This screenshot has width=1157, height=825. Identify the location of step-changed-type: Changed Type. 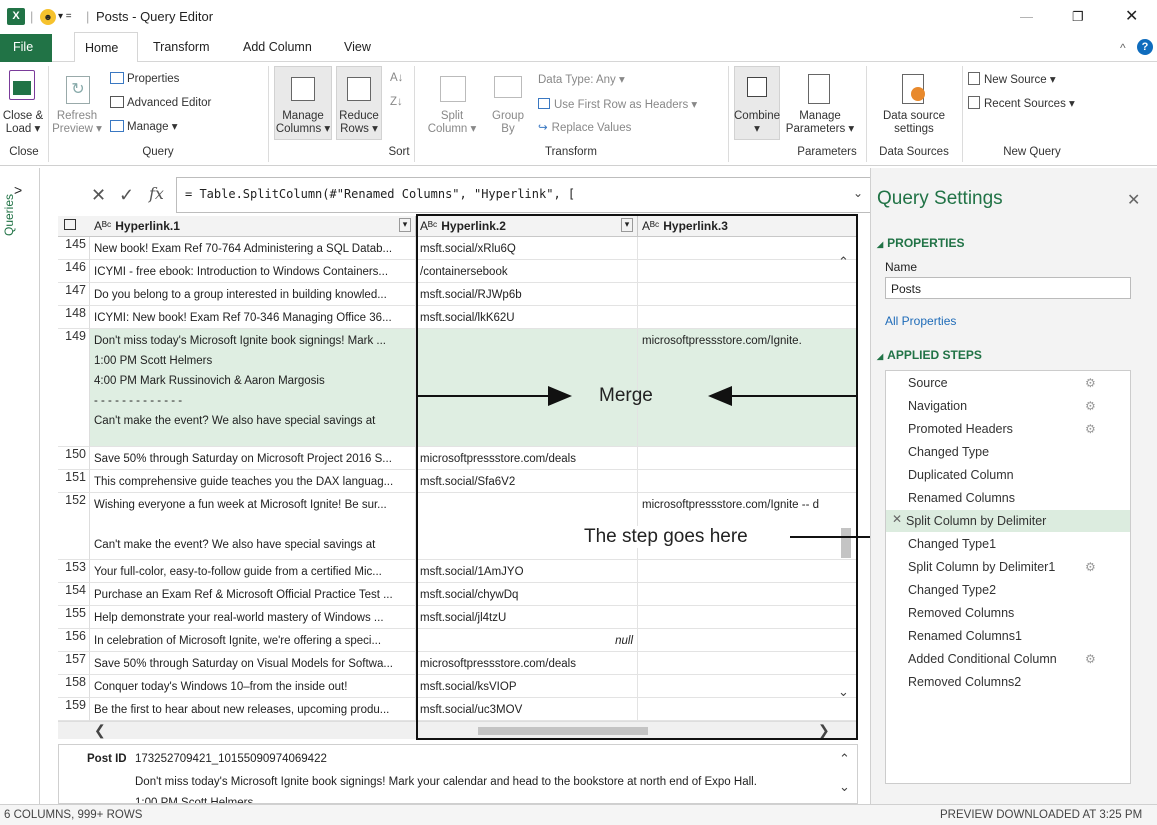
(948, 452).